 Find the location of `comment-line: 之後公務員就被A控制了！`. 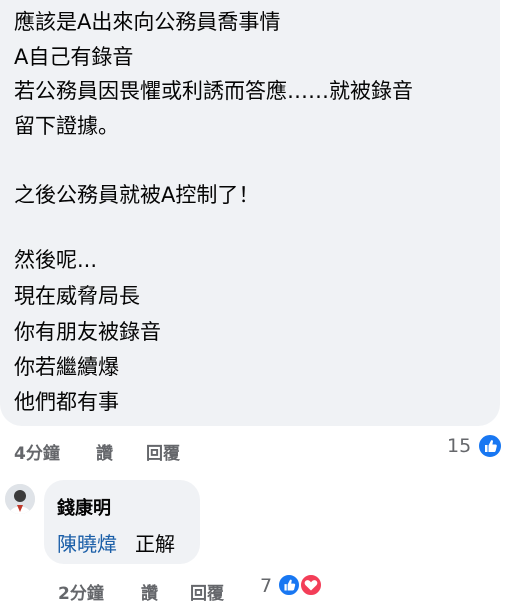

comment-line: 之後公務員就被A控制了！ is located at coordinates (137, 195).